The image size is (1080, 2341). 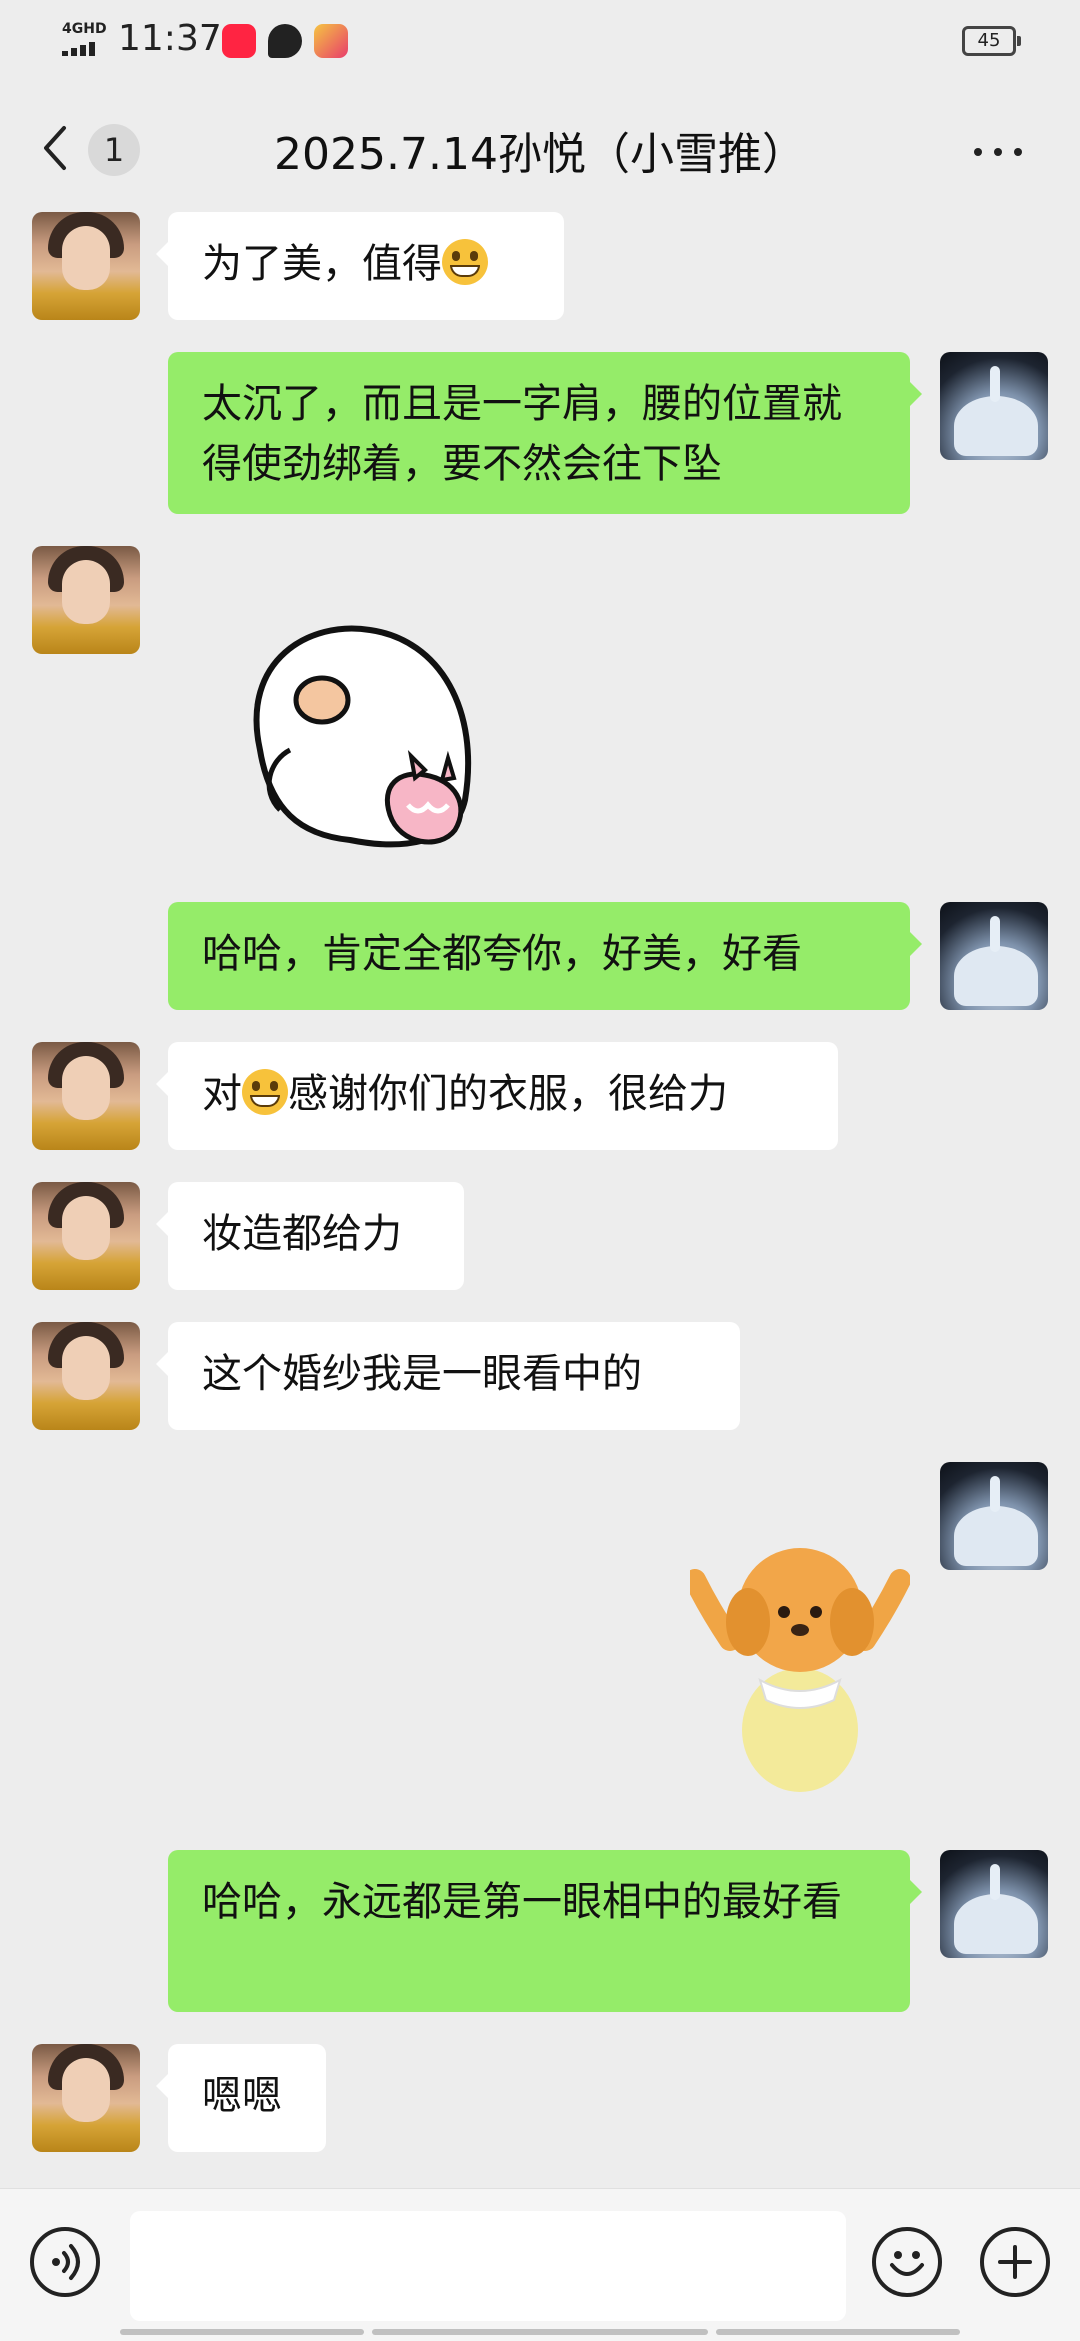 What do you see at coordinates (800, 1665) in the screenshot?
I see `fluffy-puppy-waving-sticker` at bounding box center [800, 1665].